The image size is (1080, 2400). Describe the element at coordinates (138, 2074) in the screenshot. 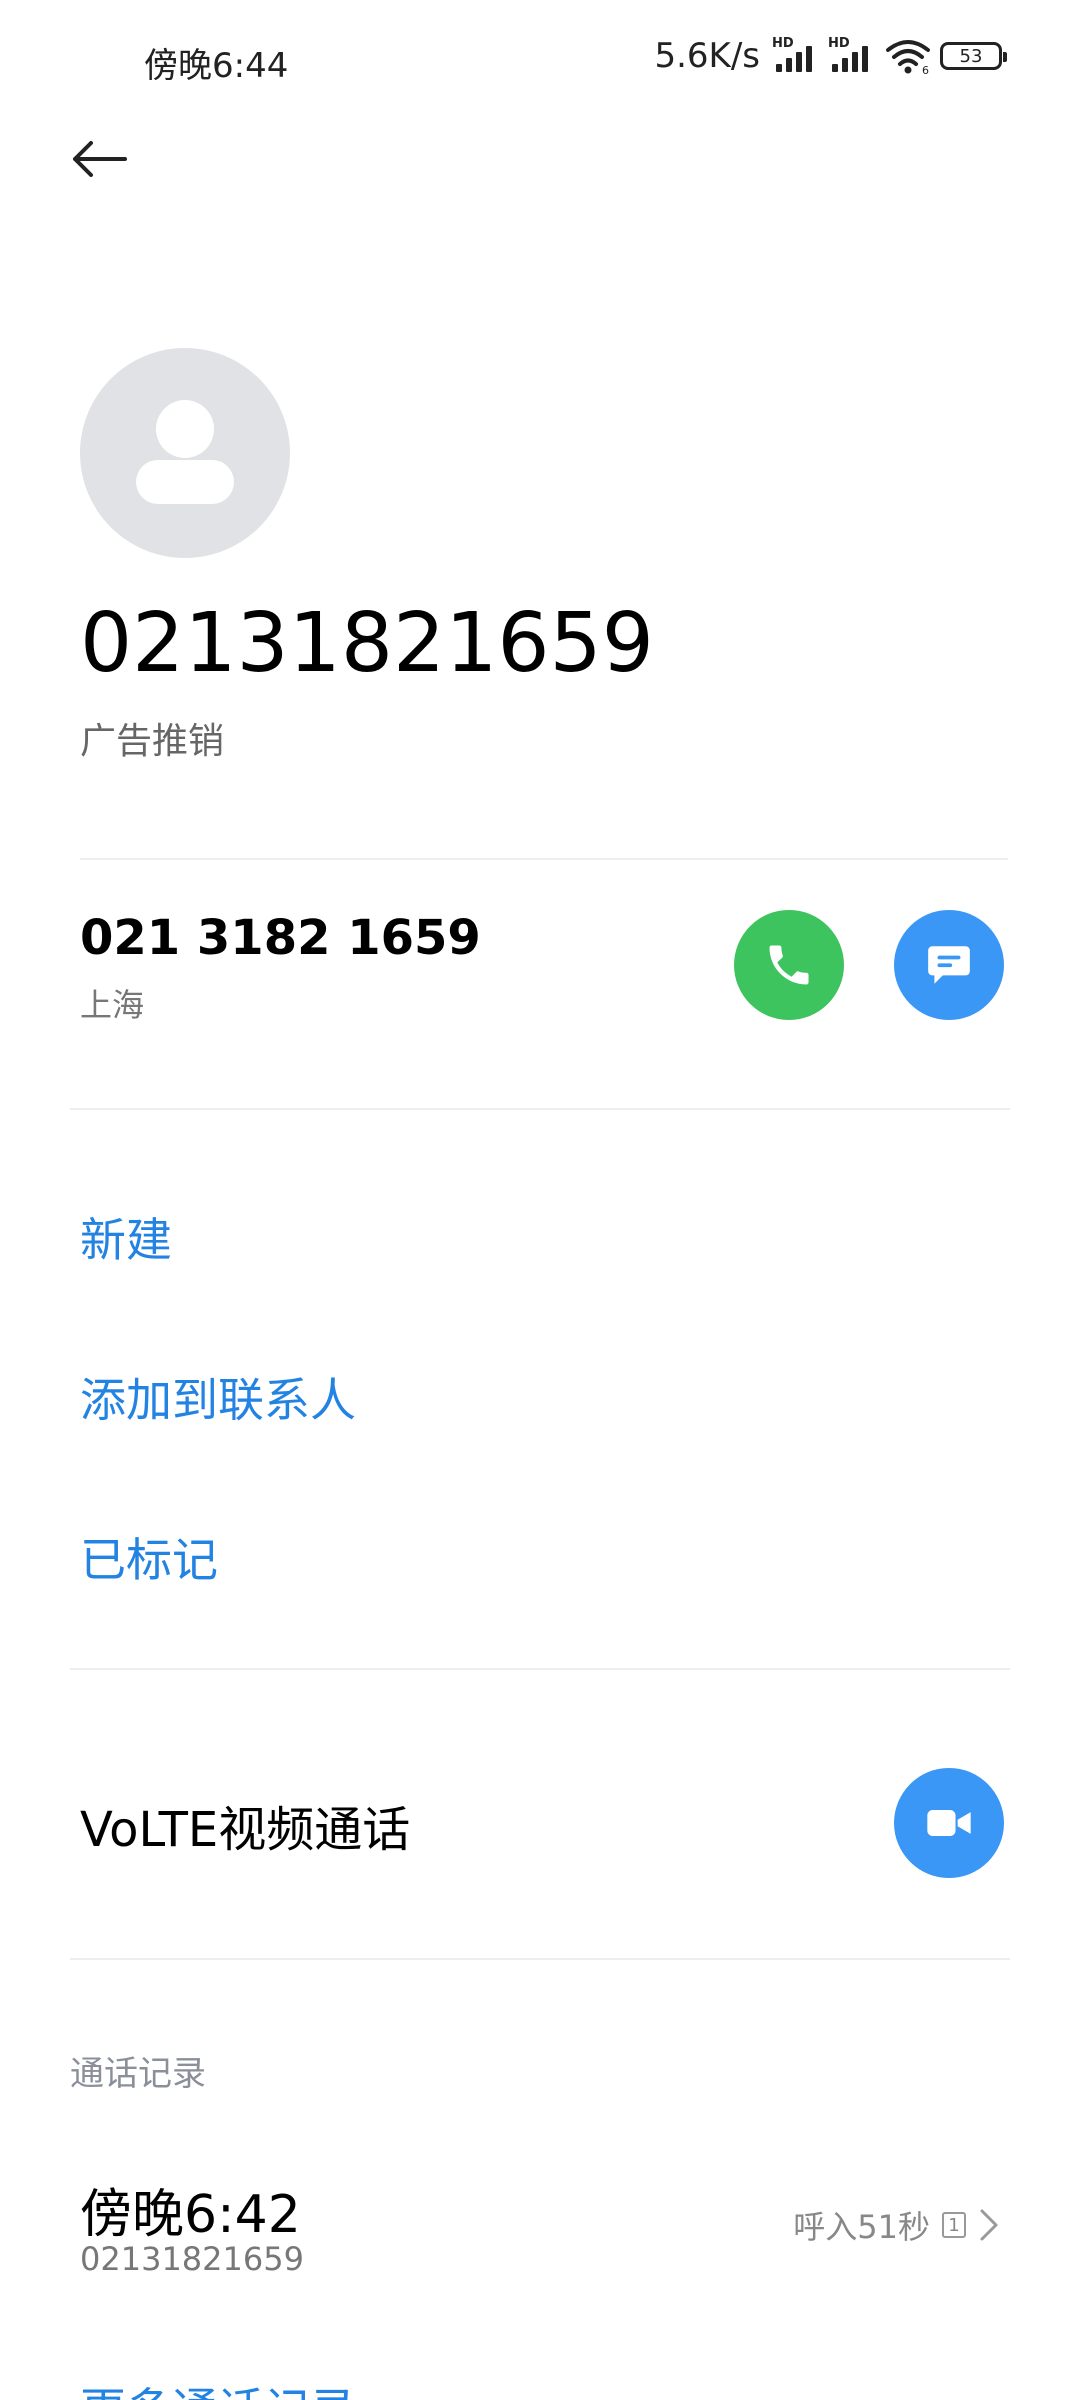

I see `call-log-header: 通话记录` at that location.